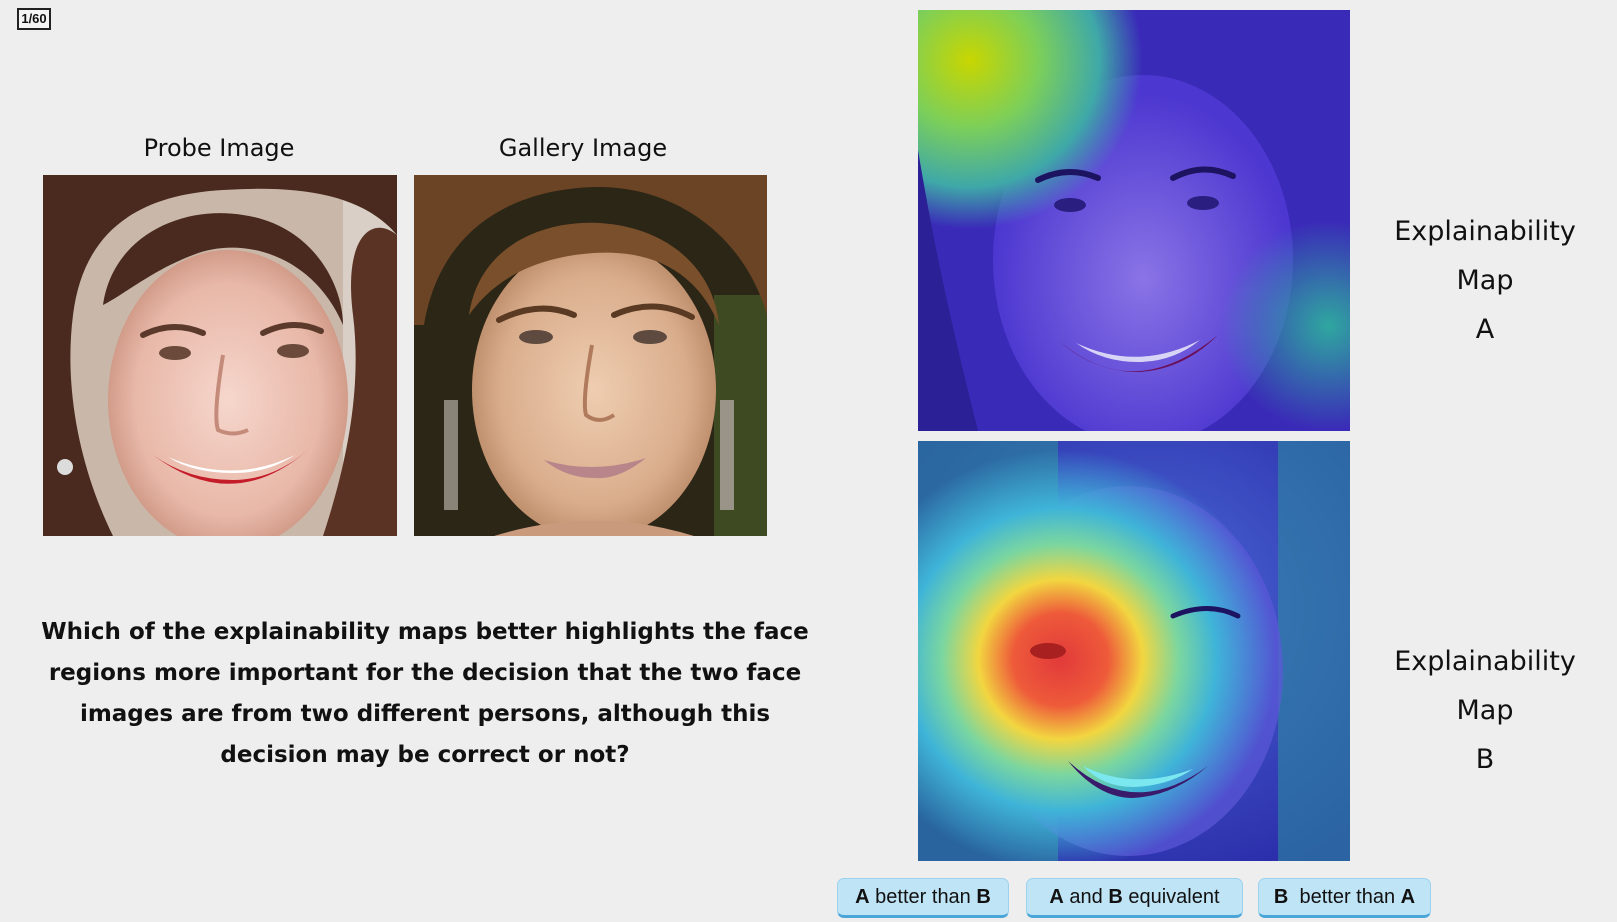 This screenshot has width=1617, height=922. I want to click on equivalent-left: A, so click(1056, 897).